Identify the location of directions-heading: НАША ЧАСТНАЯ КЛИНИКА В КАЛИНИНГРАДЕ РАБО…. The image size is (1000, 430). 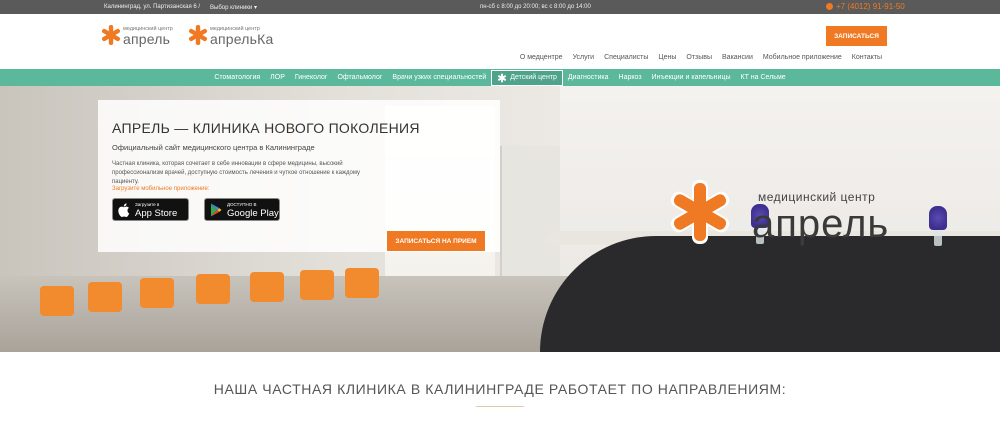
(500, 389).